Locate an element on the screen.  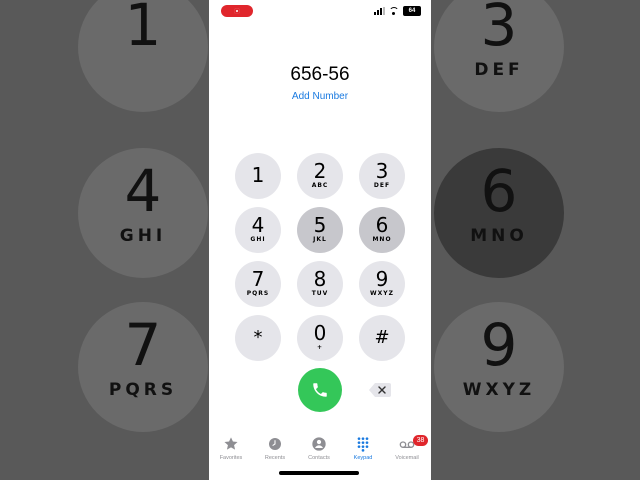
phone-icon is located at coordinates (320, 390).